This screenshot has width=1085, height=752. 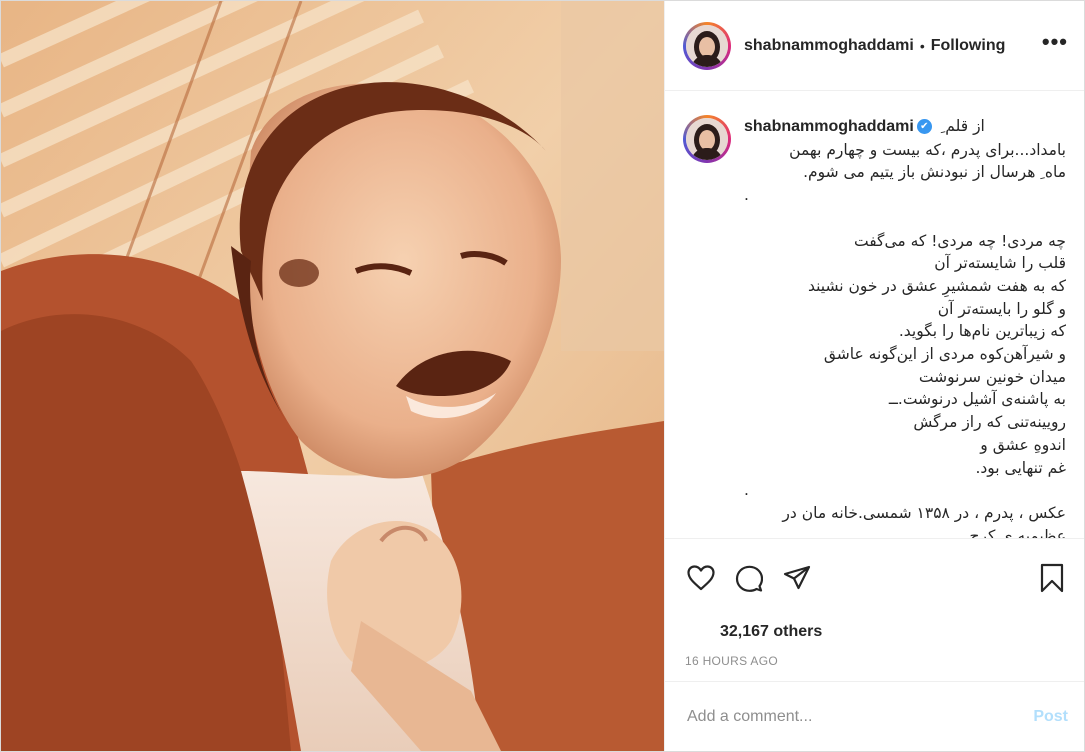 I want to click on post-timestamp: 16 HOURS AGO, so click(x=874, y=664).